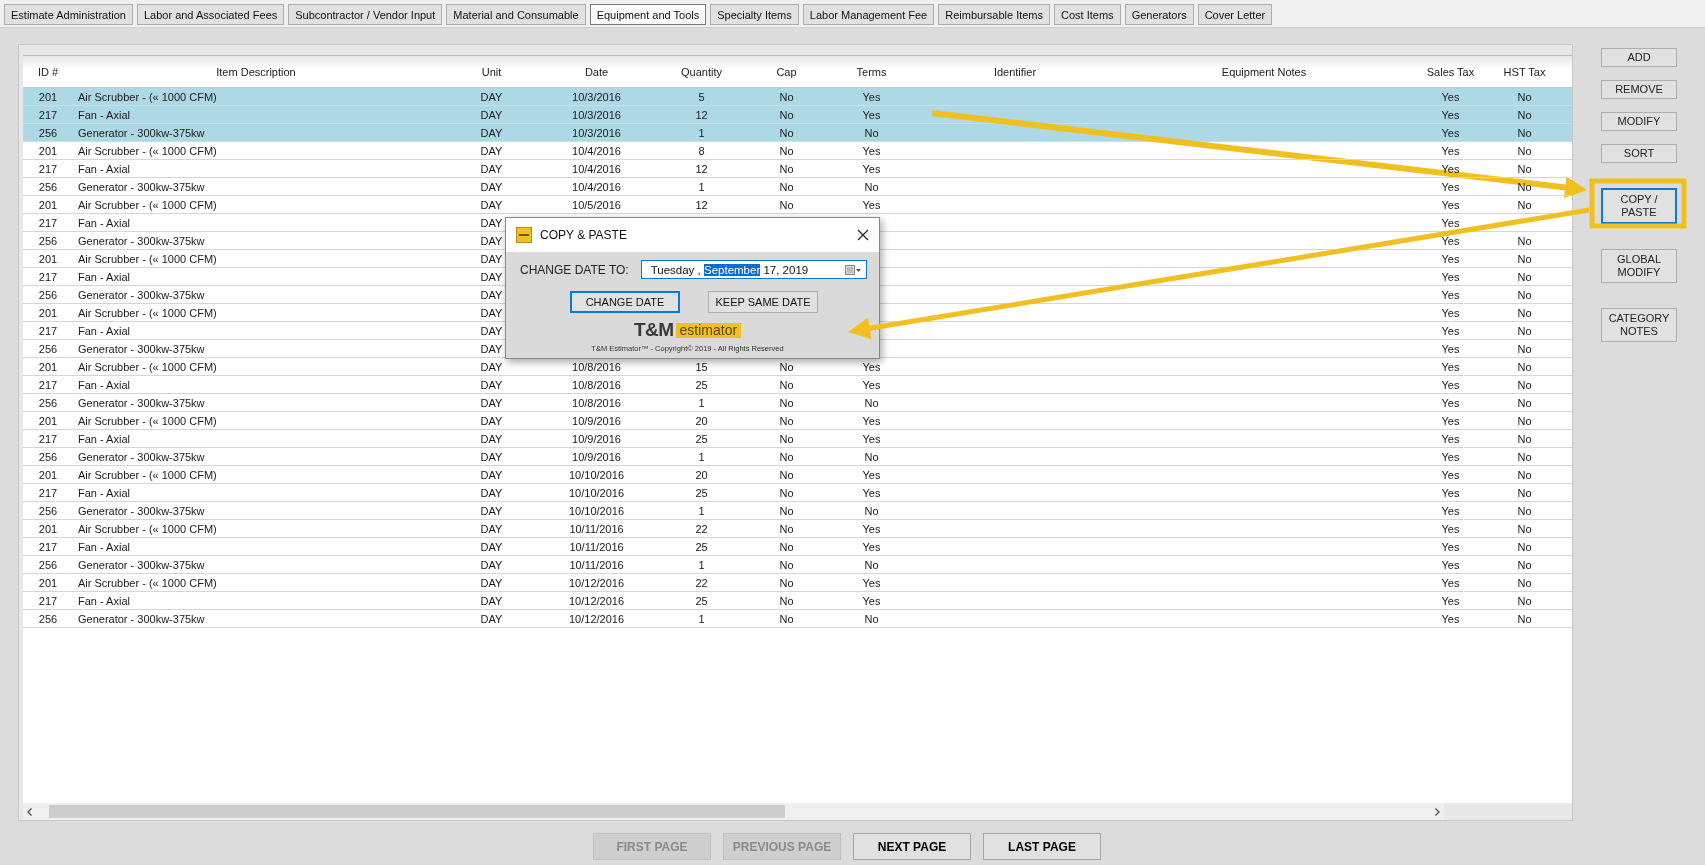 The image size is (1705, 865). Describe the element at coordinates (797, 403) in the screenshot. I see `table-row: 256 Generator - 300kw-375kw DAY 10/8/2016 1 No No Yes No` at that location.